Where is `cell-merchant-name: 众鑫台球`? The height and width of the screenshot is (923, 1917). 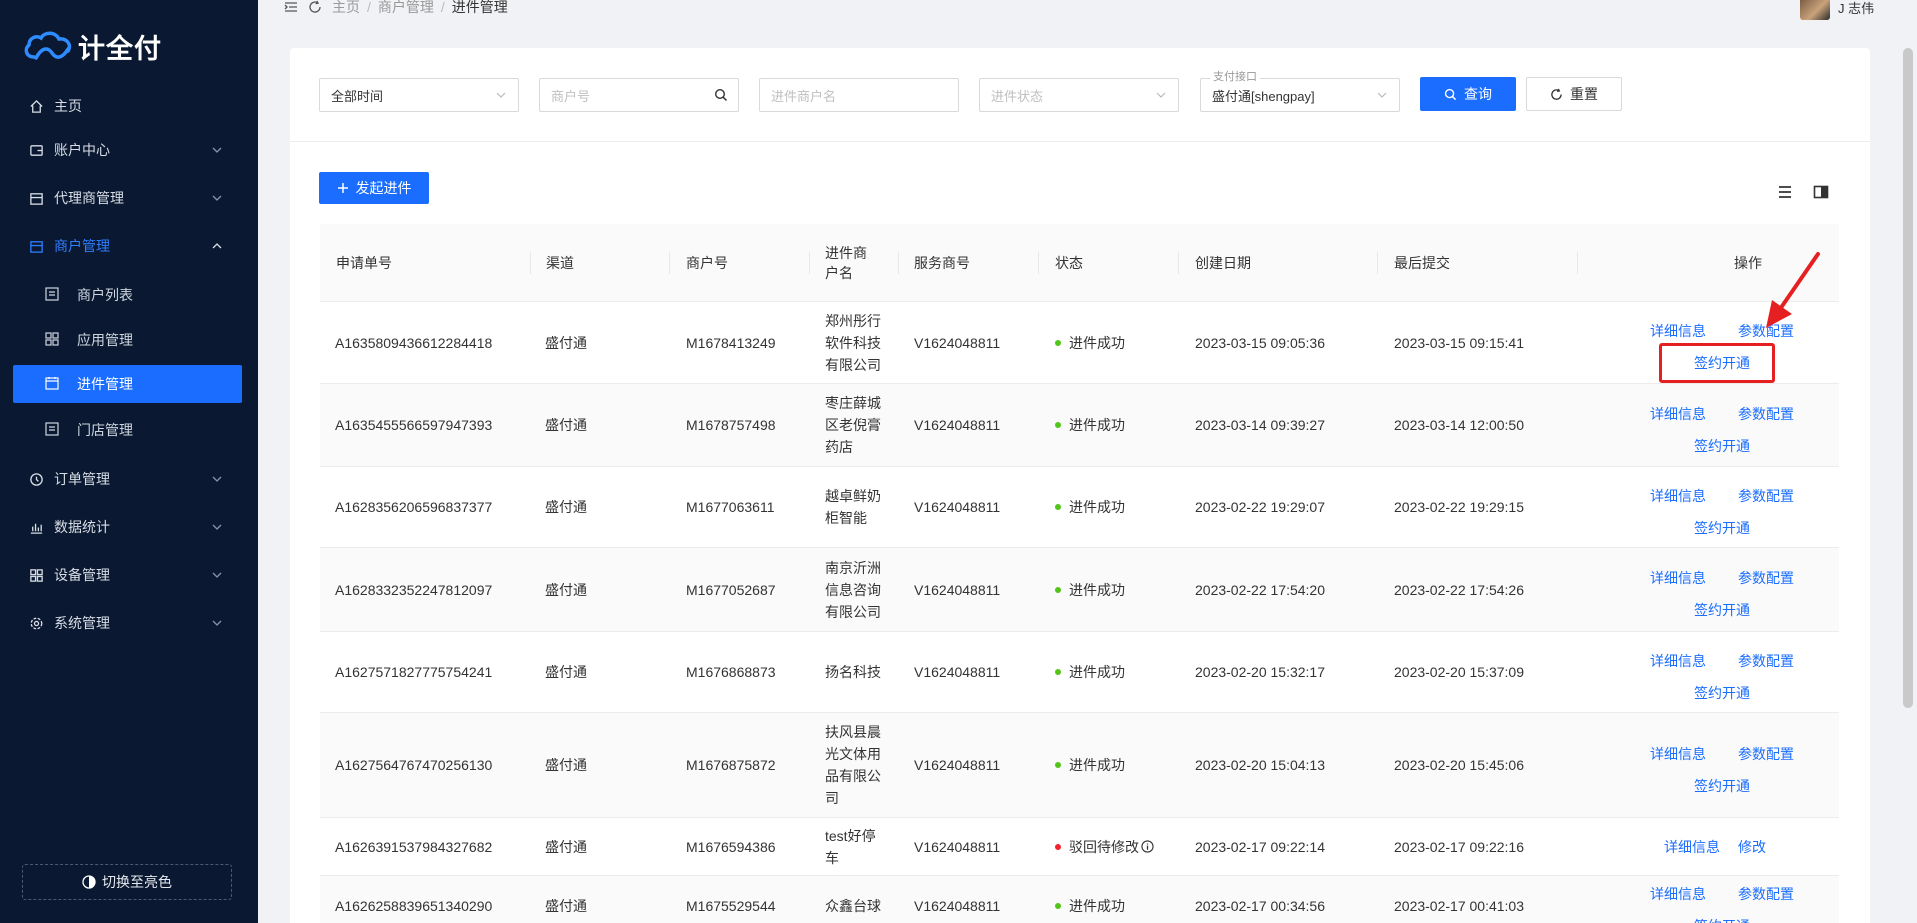
cell-merchant-name: 众鑫台球 is located at coordinates (853, 905).